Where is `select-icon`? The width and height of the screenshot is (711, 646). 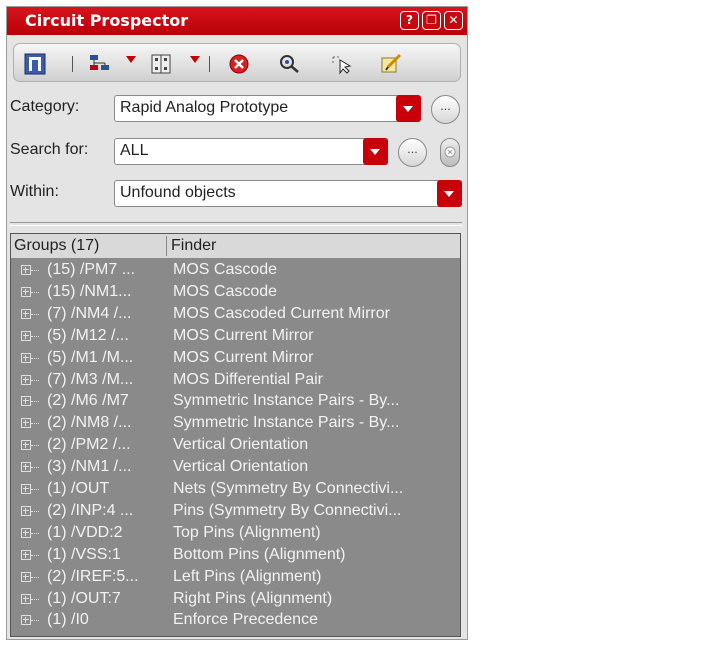 select-icon is located at coordinates (341, 64).